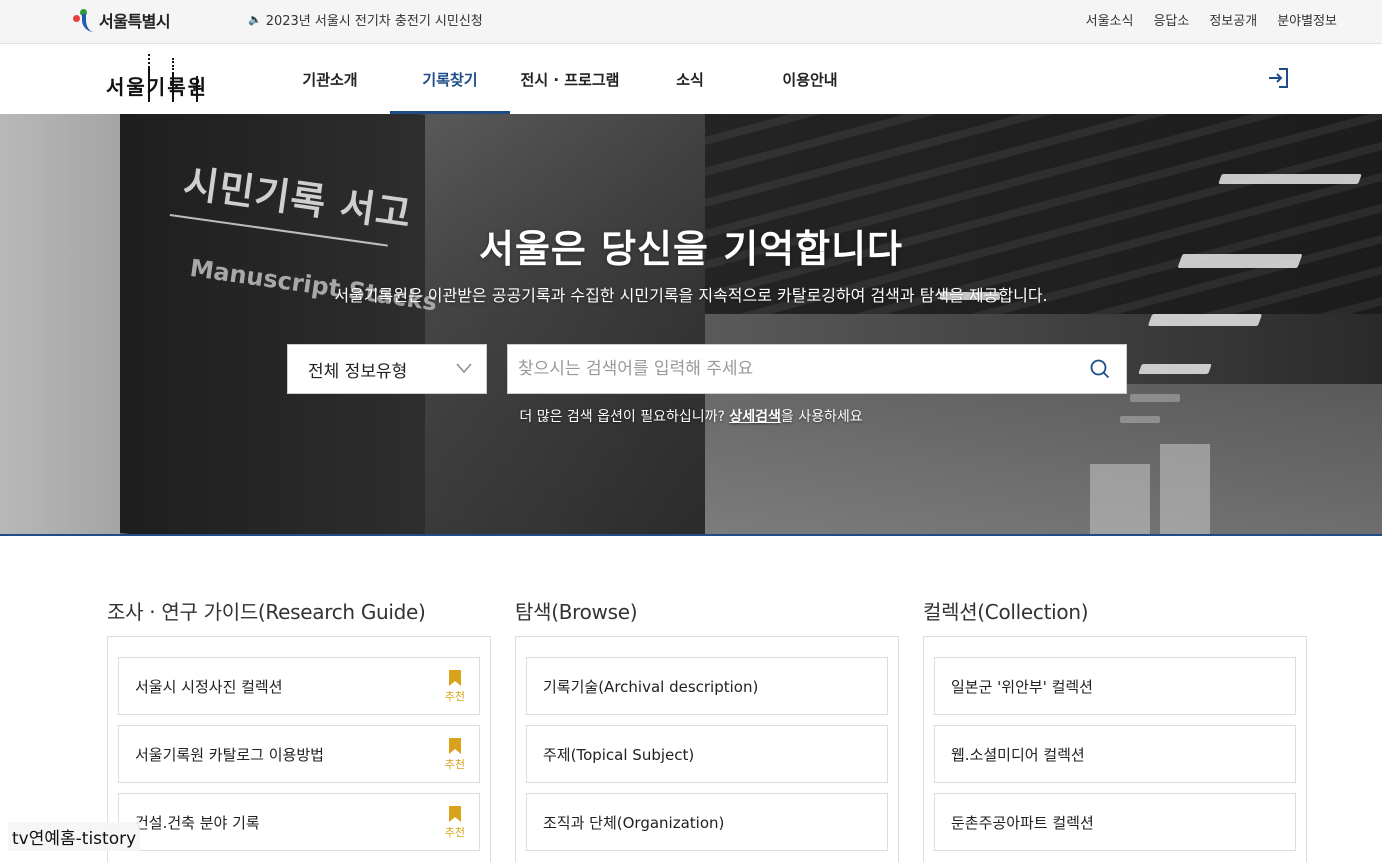 The width and height of the screenshot is (1382, 862). I want to click on watermark-text: tv연예홈-tistory, so click(74, 836).